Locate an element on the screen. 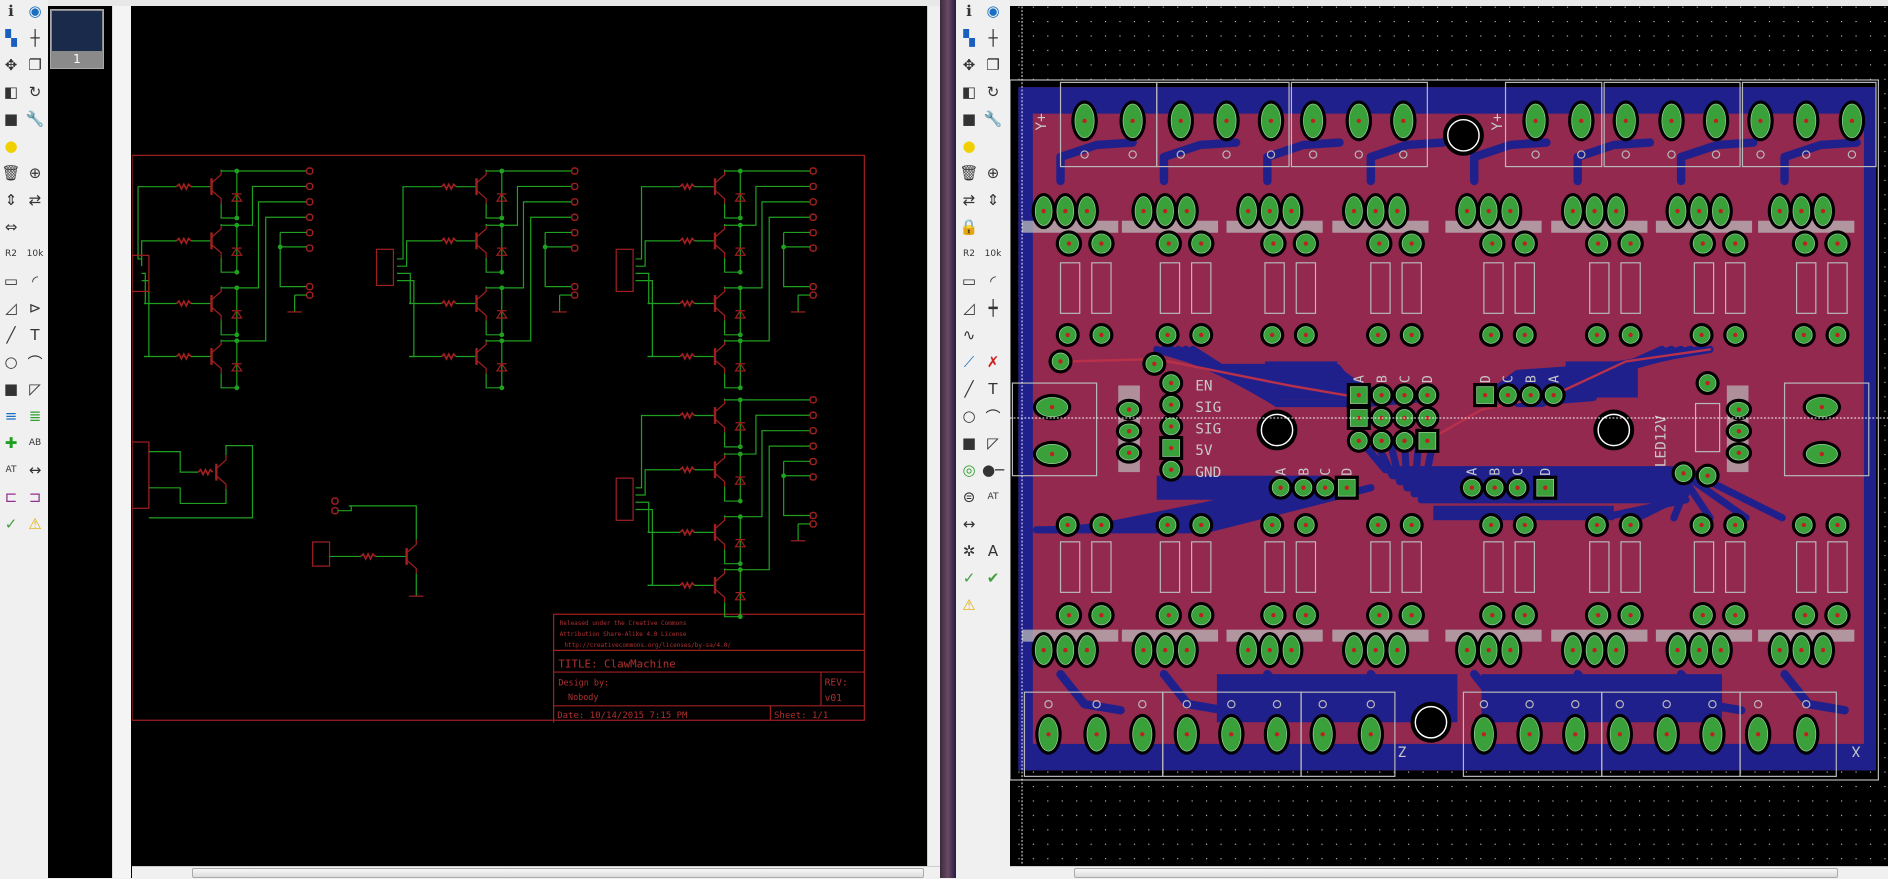  invoke-icon: ⊳ is located at coordinates (35, 308).